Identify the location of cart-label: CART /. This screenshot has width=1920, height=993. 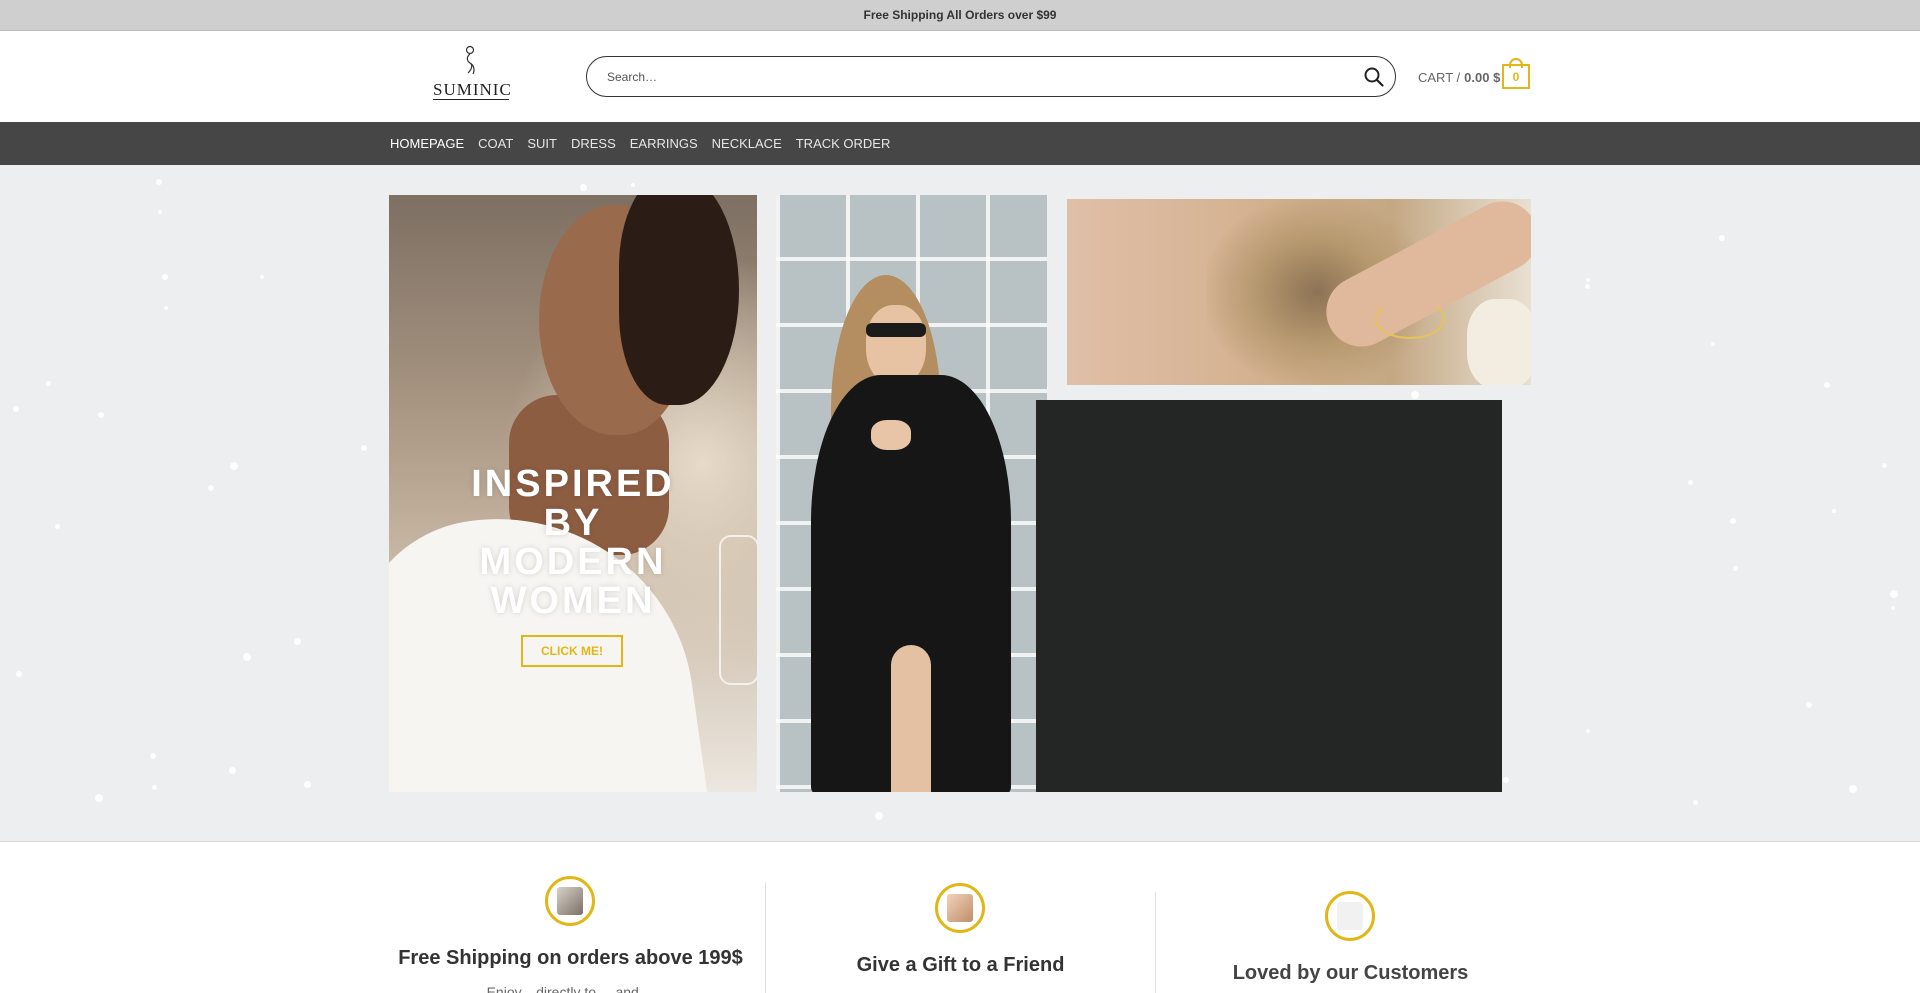
(1439, 77).